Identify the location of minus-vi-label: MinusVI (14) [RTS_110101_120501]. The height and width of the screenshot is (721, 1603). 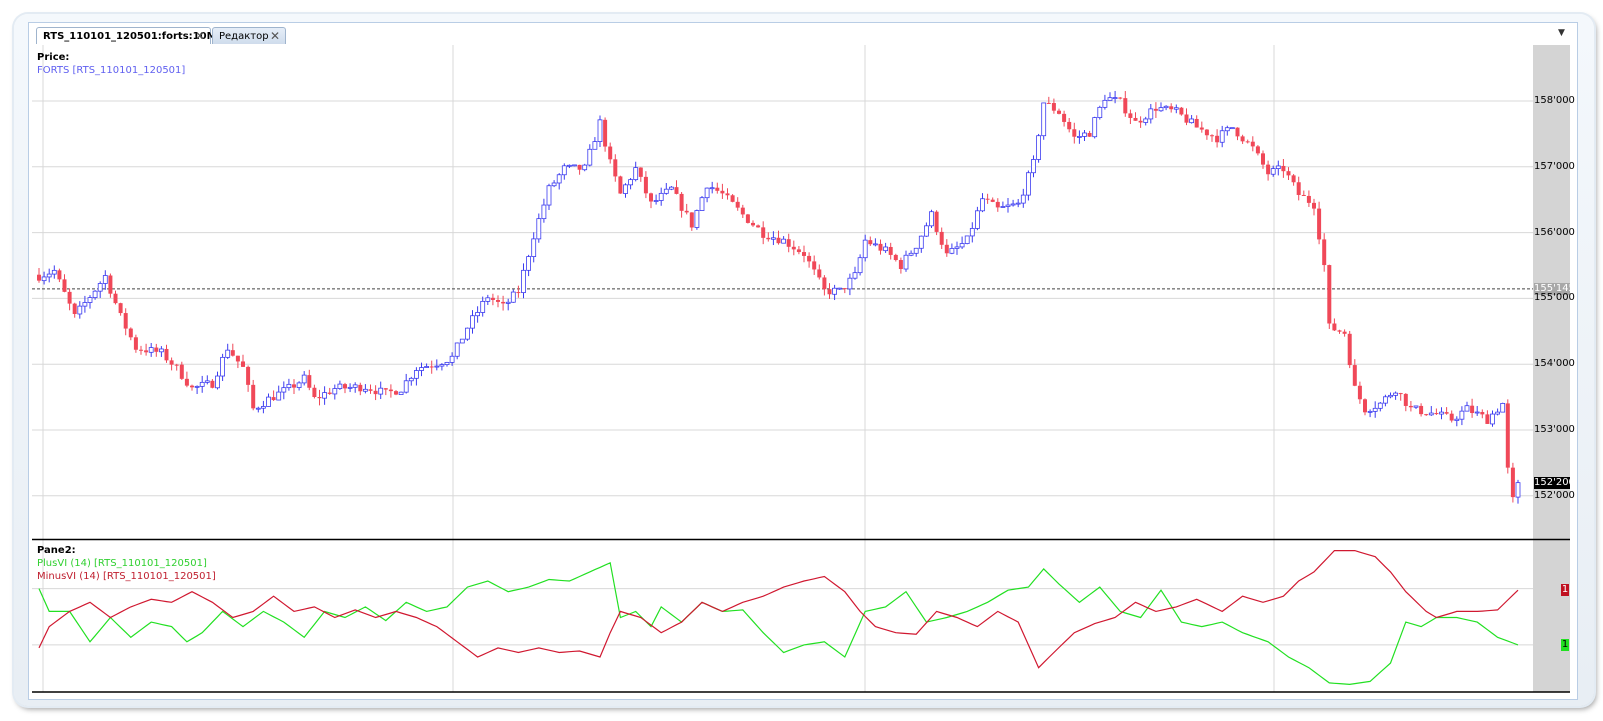
(126, 576).